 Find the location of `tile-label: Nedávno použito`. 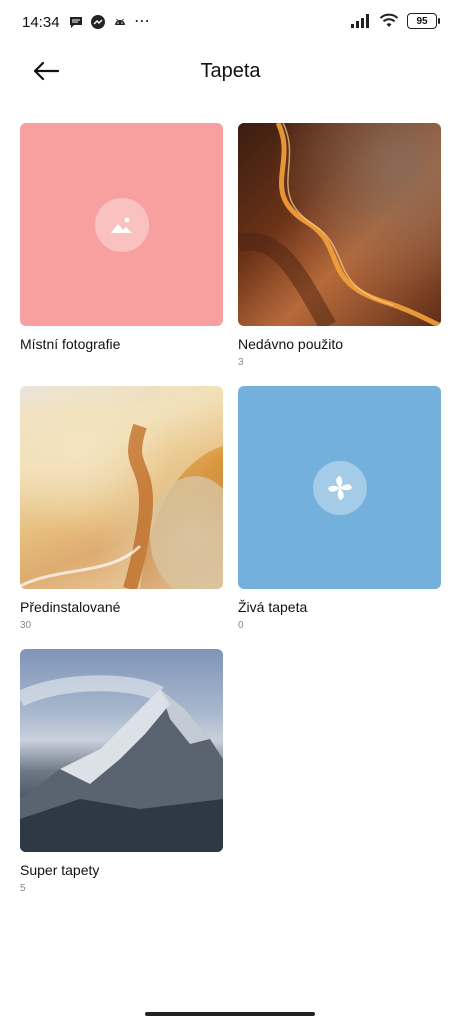

tile-label: Nedávno použito is located at coordinates (291, 344).